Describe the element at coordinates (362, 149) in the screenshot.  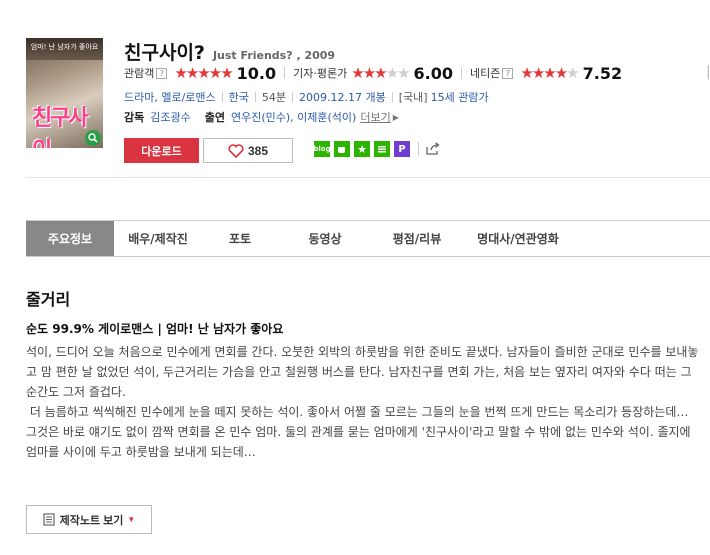
I see `star-icon: ★` at that location.